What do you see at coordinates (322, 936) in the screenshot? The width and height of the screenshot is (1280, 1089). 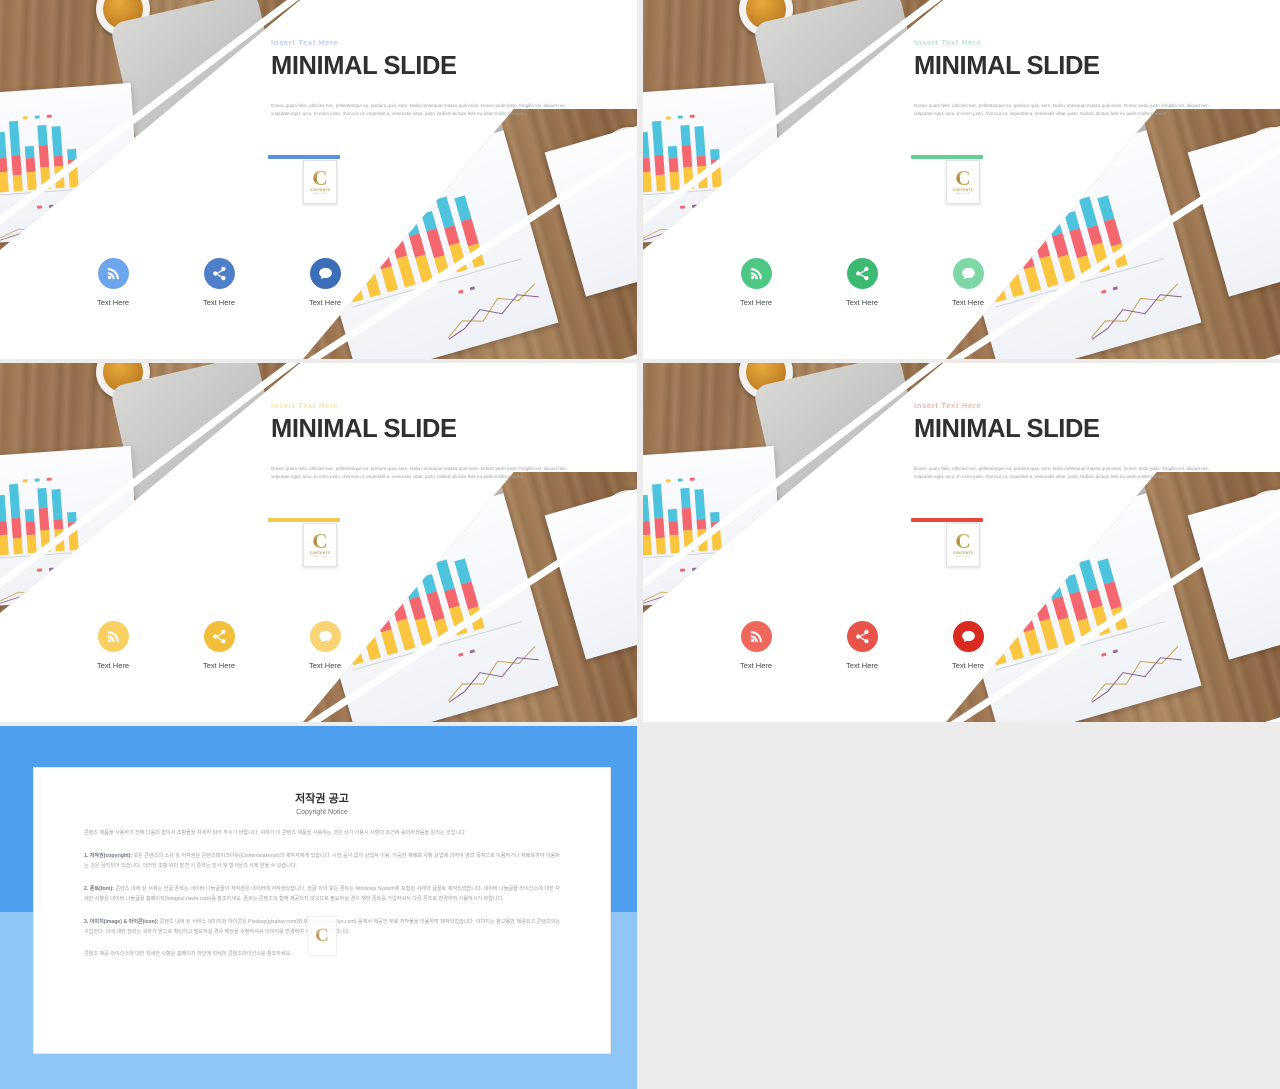 I see `logo-watermark: C` at bounding box center [322, 936].